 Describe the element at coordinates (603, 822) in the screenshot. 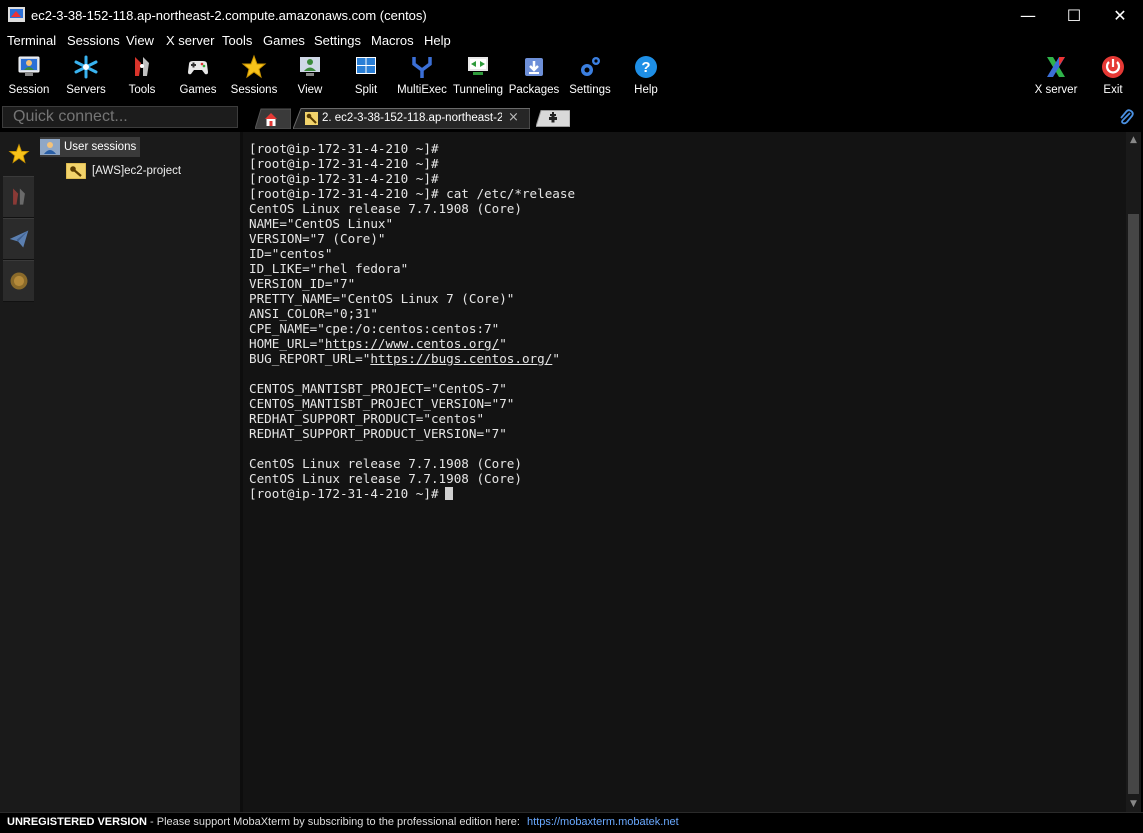

I see `mobaxterm-website-link: https://mobaxterm.mobatek.net` at that location.